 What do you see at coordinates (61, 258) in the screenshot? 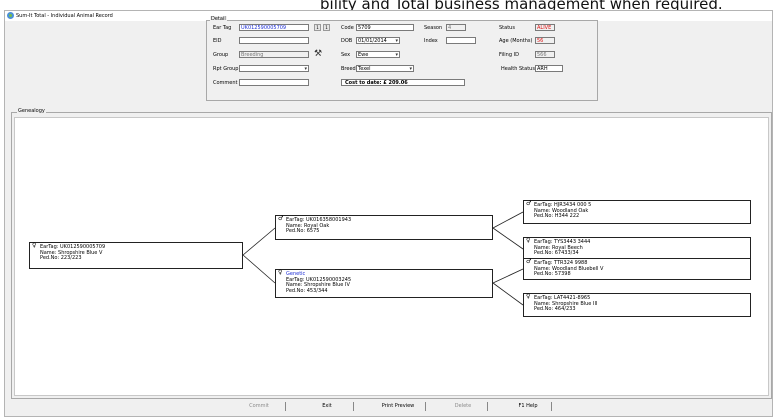
I see `subject-ped-no: Ped.No: 223/223` at bounding box center [61, 258].